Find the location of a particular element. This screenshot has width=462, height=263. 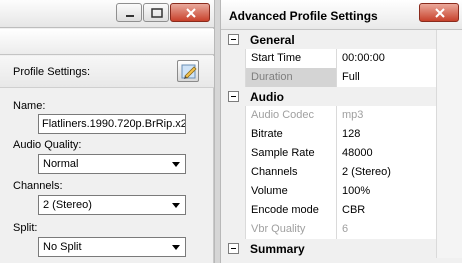

property-row: Sample Rate 48000 is located at coordinates (341, 153).